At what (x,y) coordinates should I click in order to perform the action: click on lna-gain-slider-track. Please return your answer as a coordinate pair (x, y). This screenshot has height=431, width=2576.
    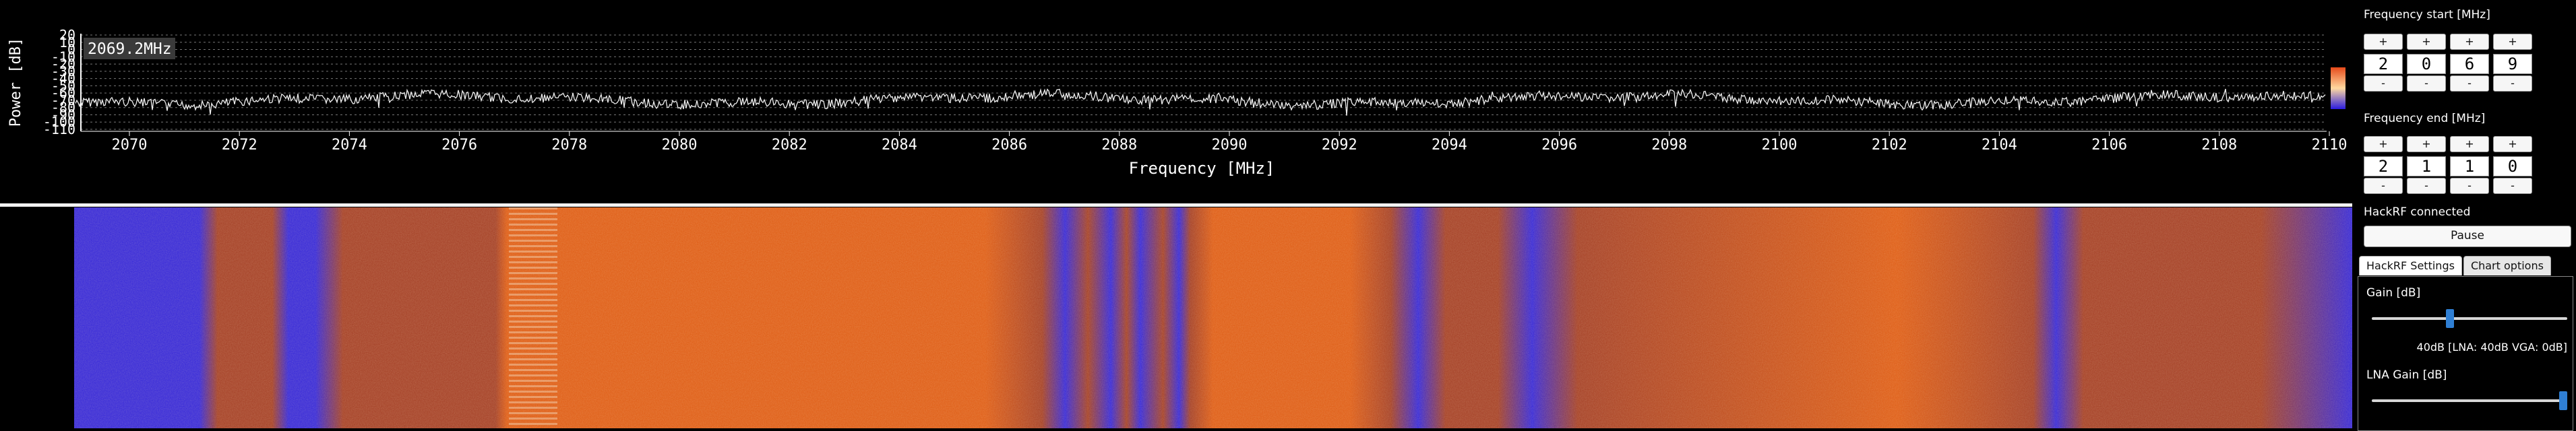
    Looking at the image, I should click on (2470, 400).